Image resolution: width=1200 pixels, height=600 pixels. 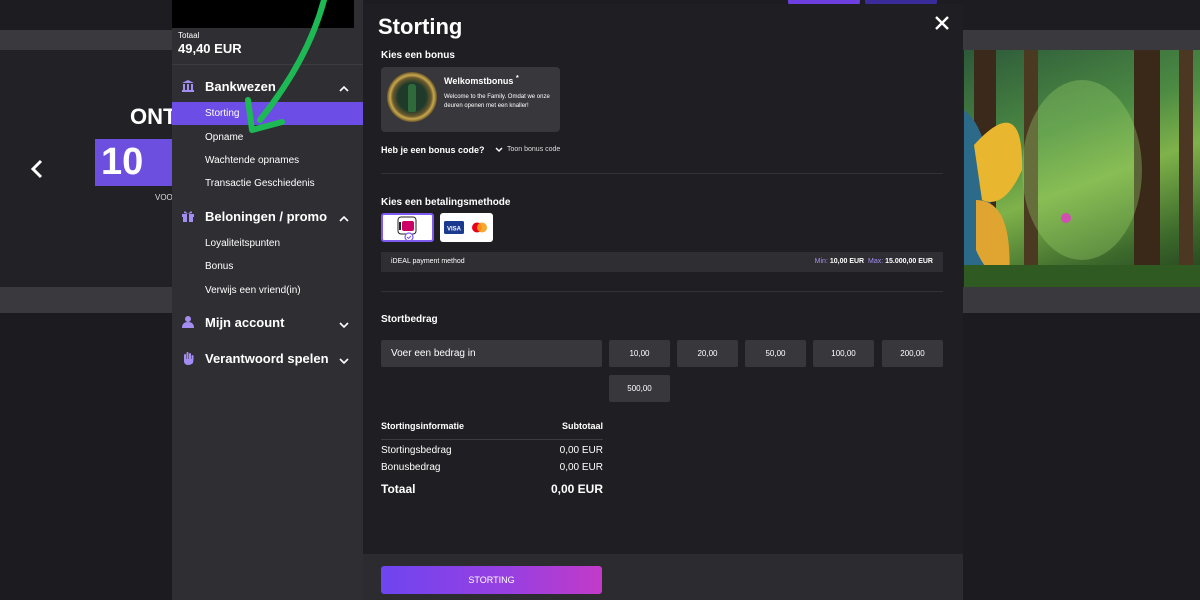 What do you see at coordinates (188, 216) in the screenshot?
I see `gift-icon` at bounding box center [188, 216].